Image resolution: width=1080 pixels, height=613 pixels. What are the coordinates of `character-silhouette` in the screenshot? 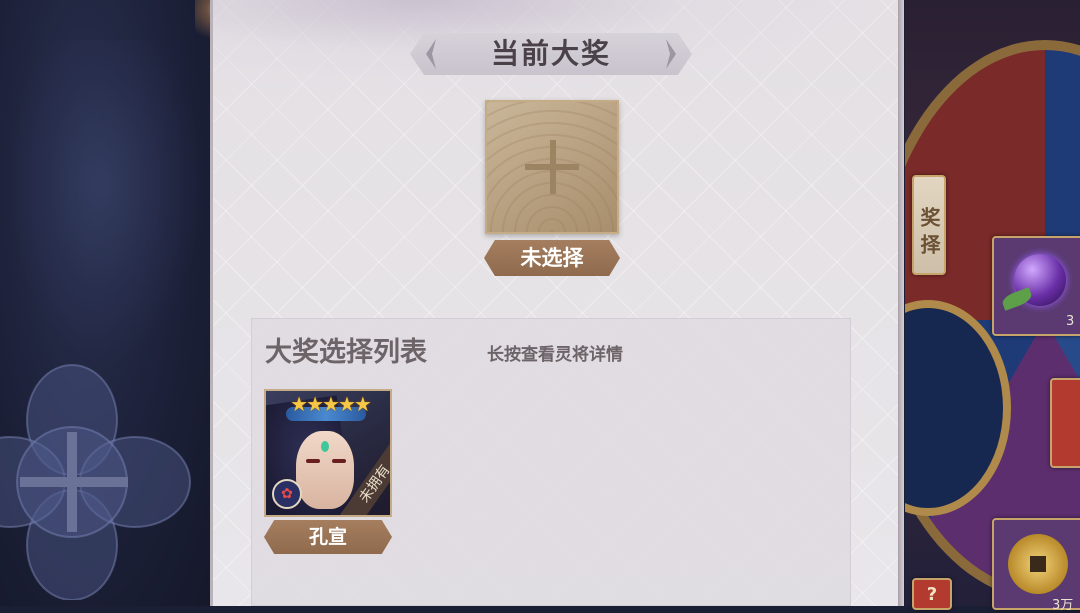 It's located at (105, 200).